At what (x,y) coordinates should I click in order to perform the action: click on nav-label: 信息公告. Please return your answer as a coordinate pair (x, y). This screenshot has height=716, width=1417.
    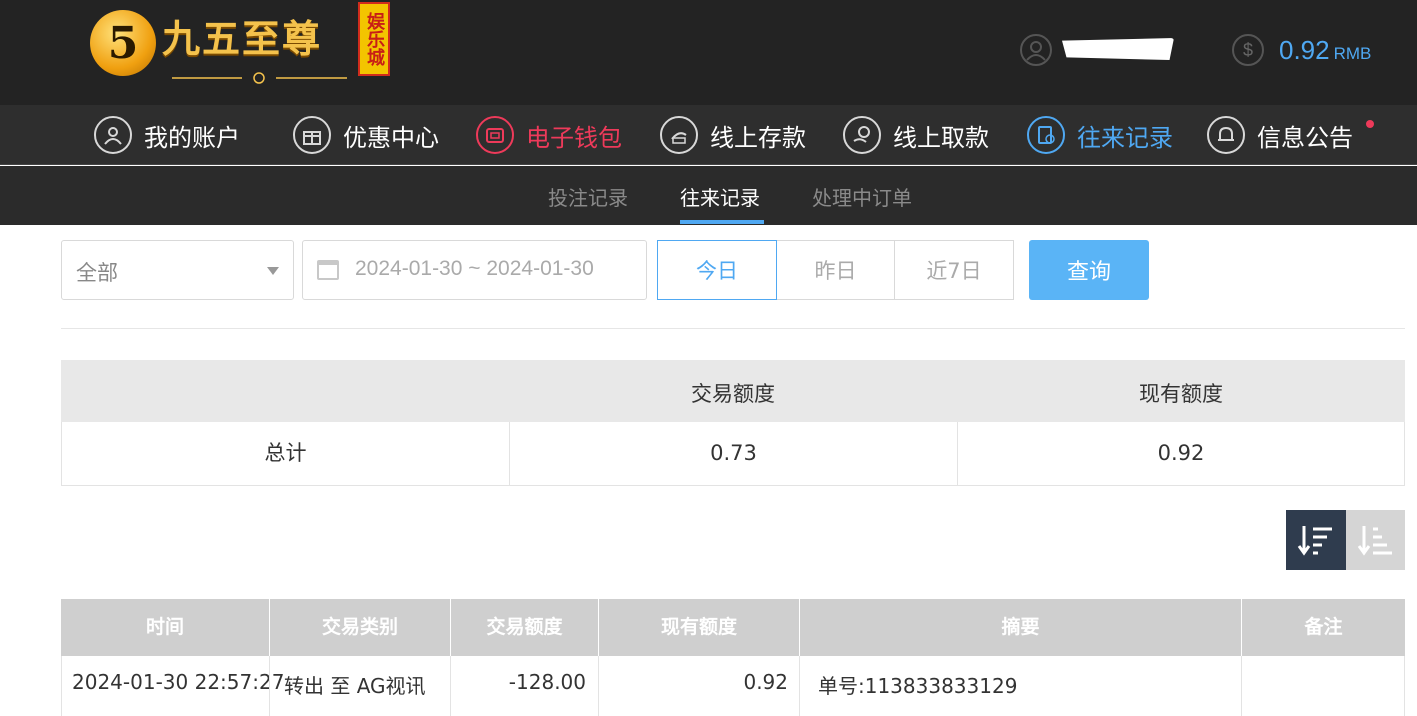
    Looking at the image, I should click on (1305, 137).